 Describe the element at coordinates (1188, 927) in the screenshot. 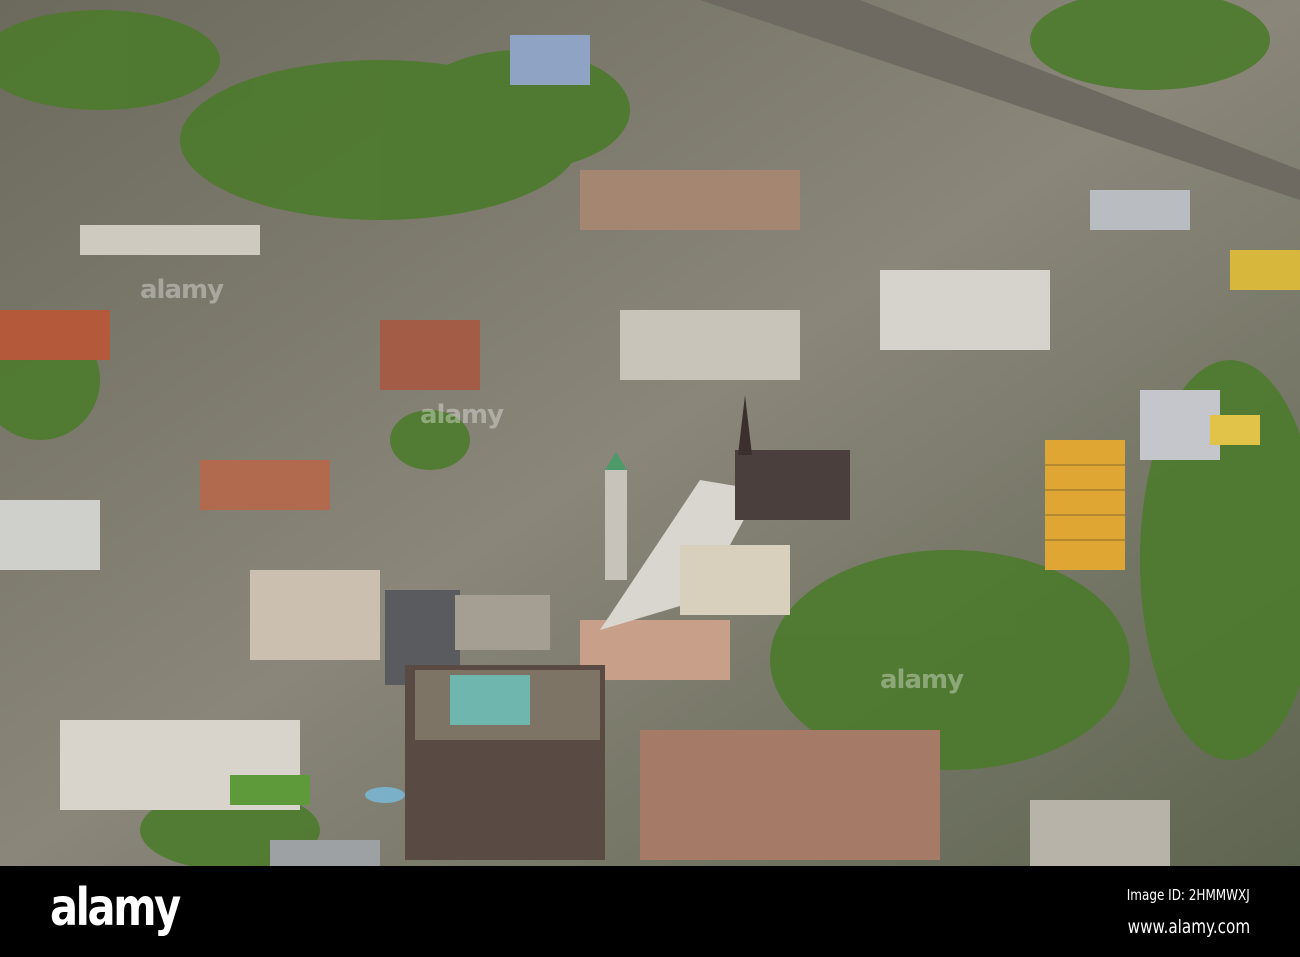

I see `website-url: www.alamy.com` at that location.